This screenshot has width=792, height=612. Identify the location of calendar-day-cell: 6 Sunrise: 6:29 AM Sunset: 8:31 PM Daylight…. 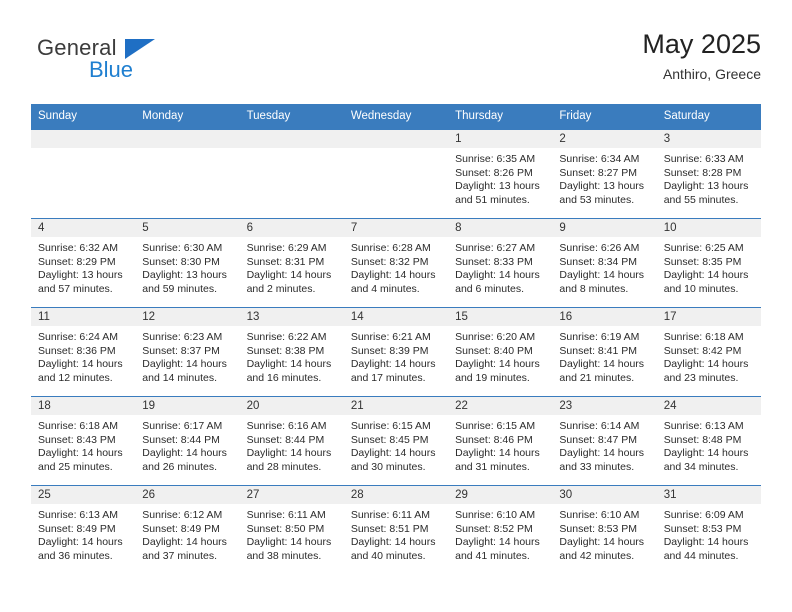
(291, 263).